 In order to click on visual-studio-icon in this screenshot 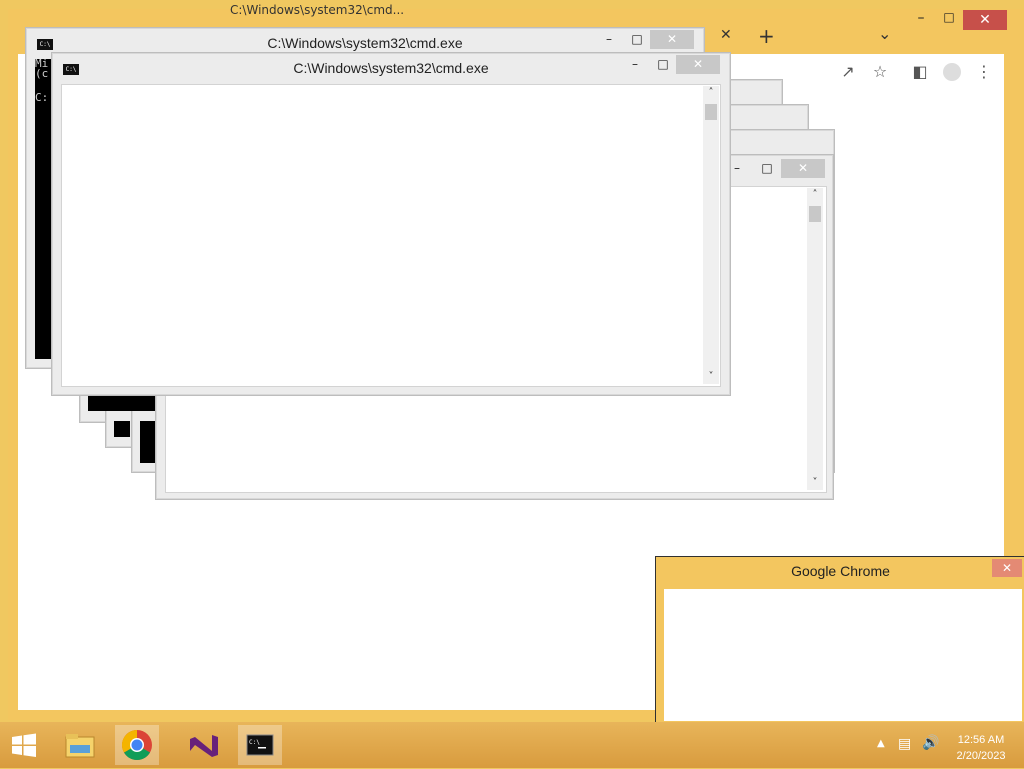, I will do `click(204, 746)`.